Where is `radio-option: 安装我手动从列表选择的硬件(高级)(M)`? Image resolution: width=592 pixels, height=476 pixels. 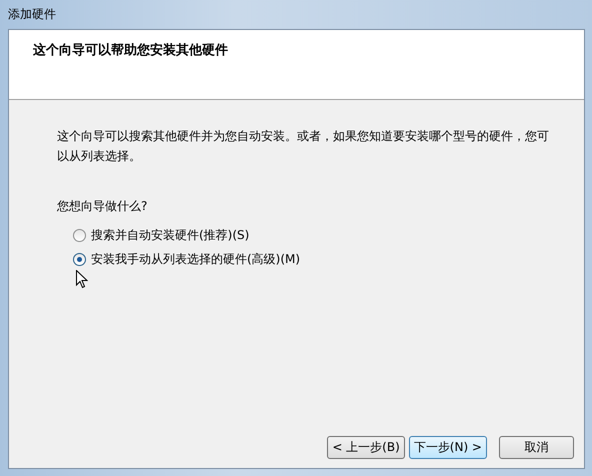
radio-option: 安装我手动从列表选择的硬件(高级)(M) is located at coordinates (186, 259).